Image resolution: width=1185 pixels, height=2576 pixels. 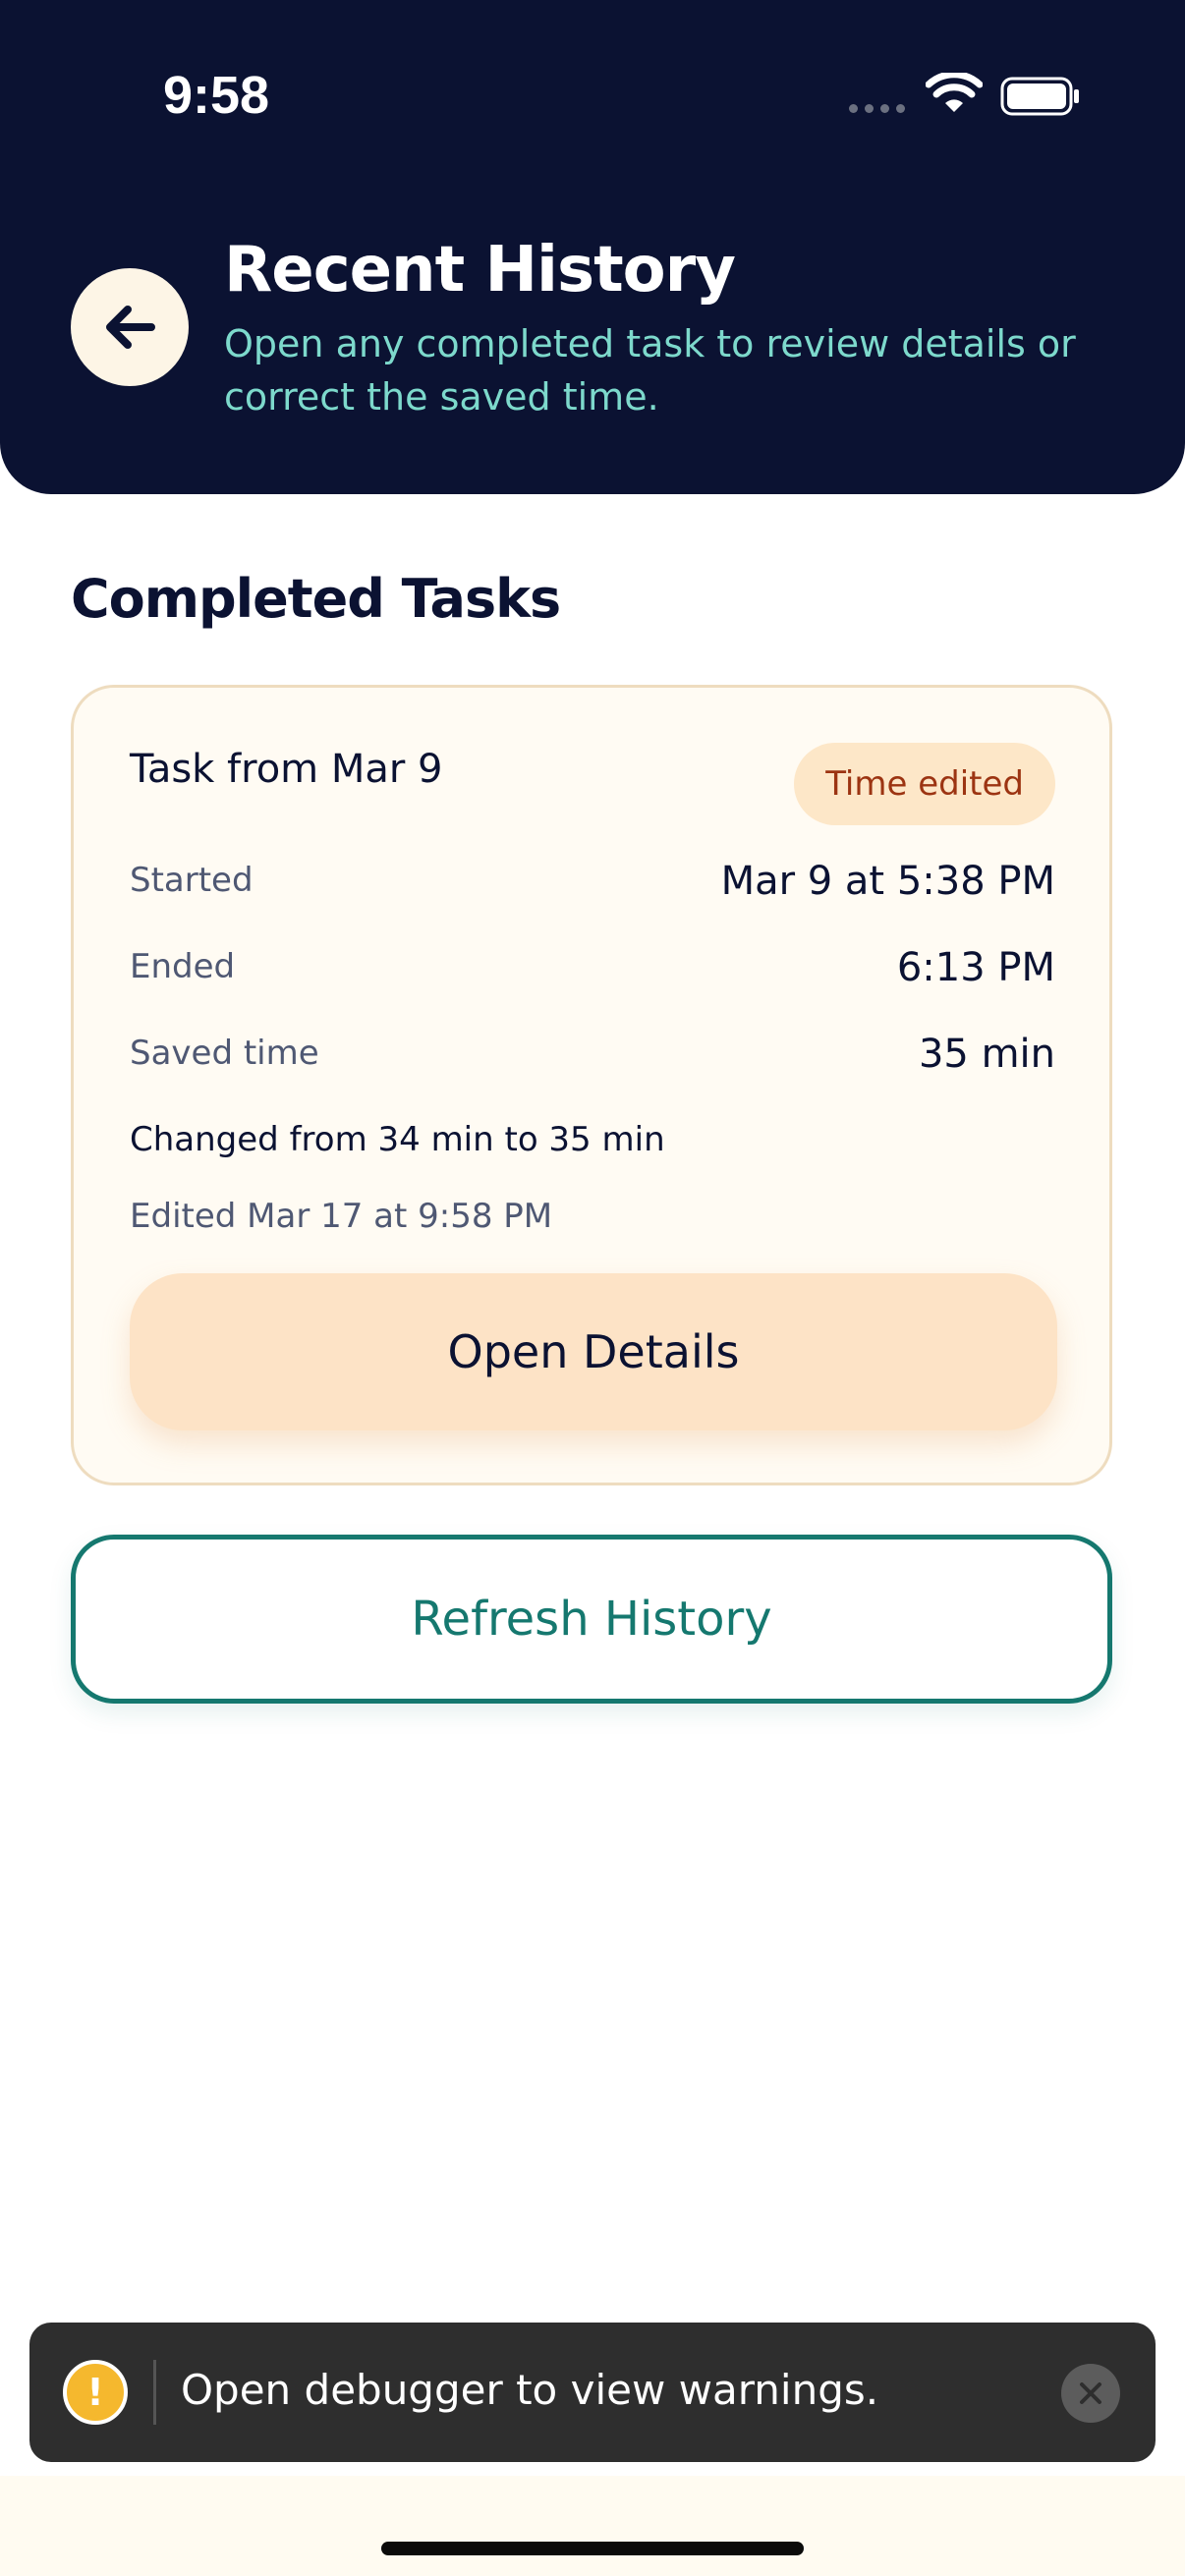 What do you see at coordinates (342, 1216) in the screenshot?
I see `edited-timestamp: Edited Mar 17 at 9:58 PM` at bounding box center [342, 1216].